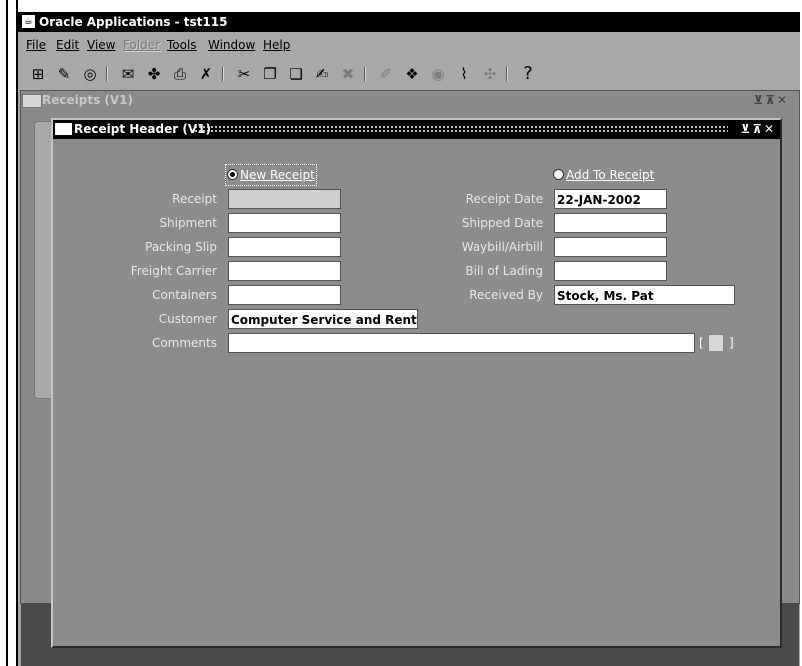  What do you see at coordinates (141, 45) in the screenshot?
I see `menu-folder: Folder` at bounding box center [141, 45].